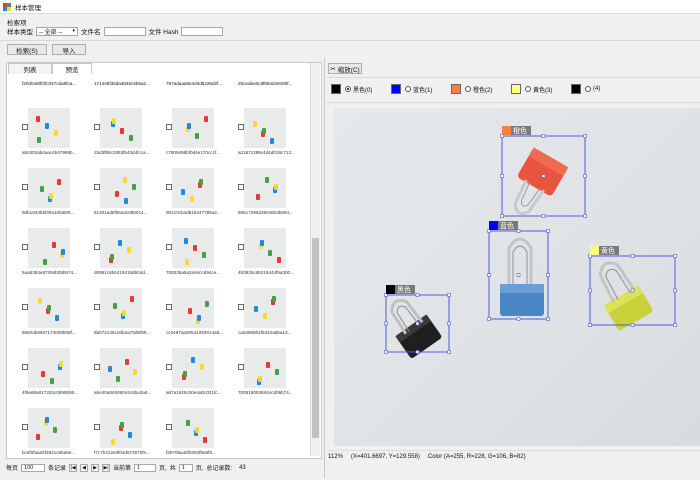 The image size is (700, 480). Describe the element at coordinates (106, 467) in the screenshot. I see `last-page-button: ▶|` at that location.